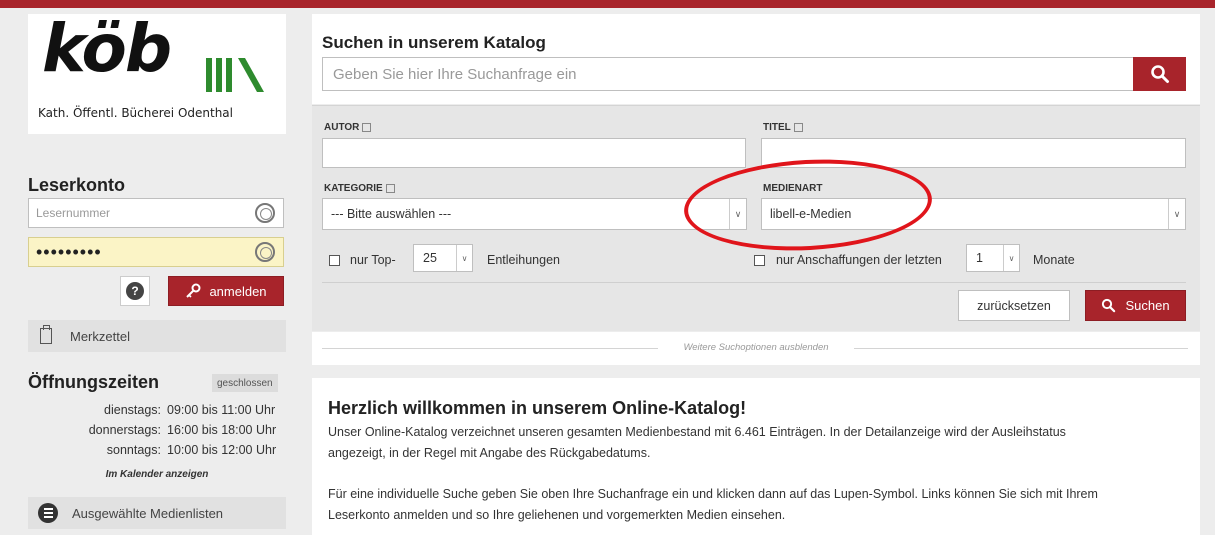 This screenshot has height=535, width=1215. I want to click on collapse-options-row: Weitere Suchoptionen ausblenden, so click(756, 348).